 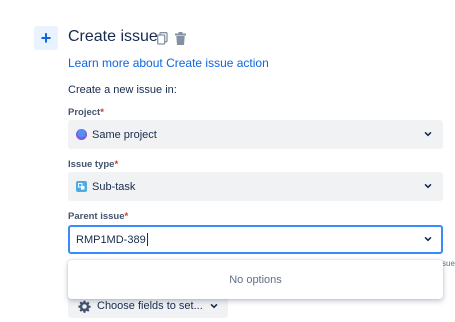 What do you see at coordinates (171, 38) in the screenshot?
I see `title-actions` at bounding box center [171, 38].